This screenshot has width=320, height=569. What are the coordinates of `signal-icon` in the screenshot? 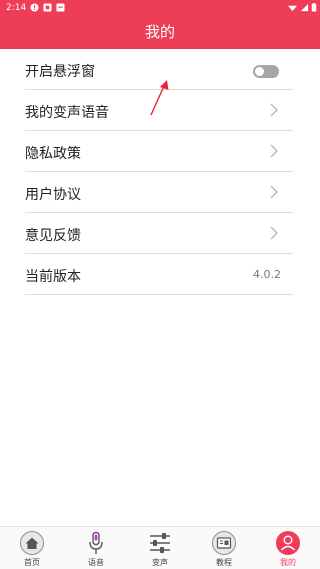 It's located at (304, 7).